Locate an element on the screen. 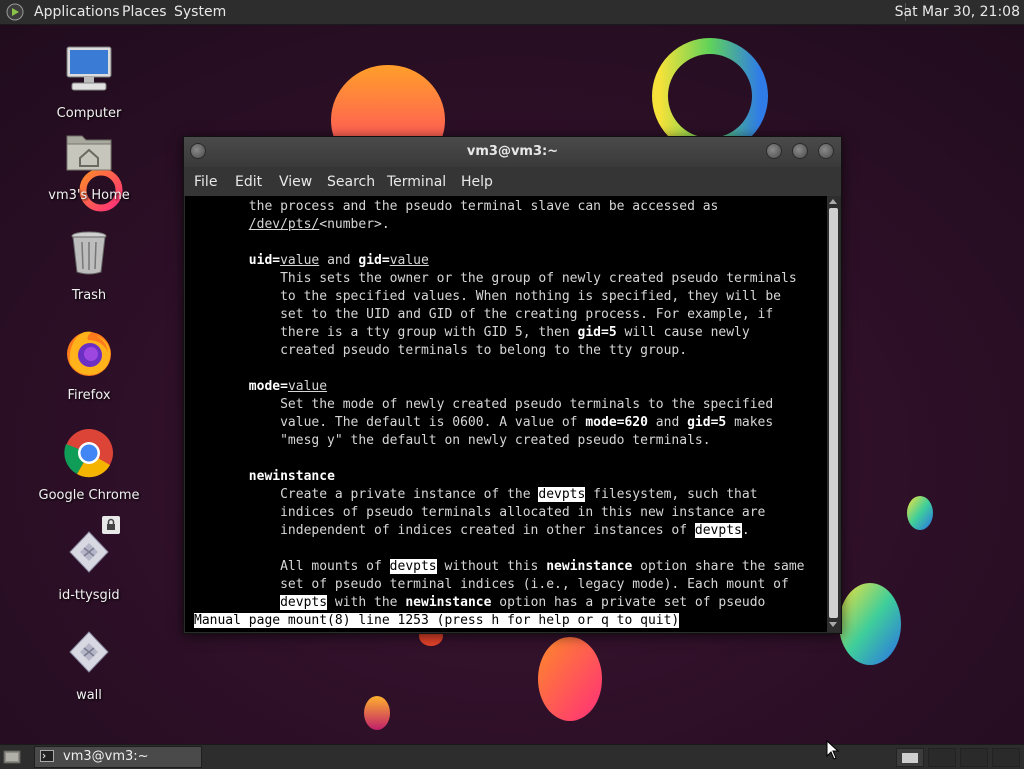 This screenshot has width=1024, height=769. taskbar-button-terminal: vm3@vm3:~ is located at coordinates (118, 757).